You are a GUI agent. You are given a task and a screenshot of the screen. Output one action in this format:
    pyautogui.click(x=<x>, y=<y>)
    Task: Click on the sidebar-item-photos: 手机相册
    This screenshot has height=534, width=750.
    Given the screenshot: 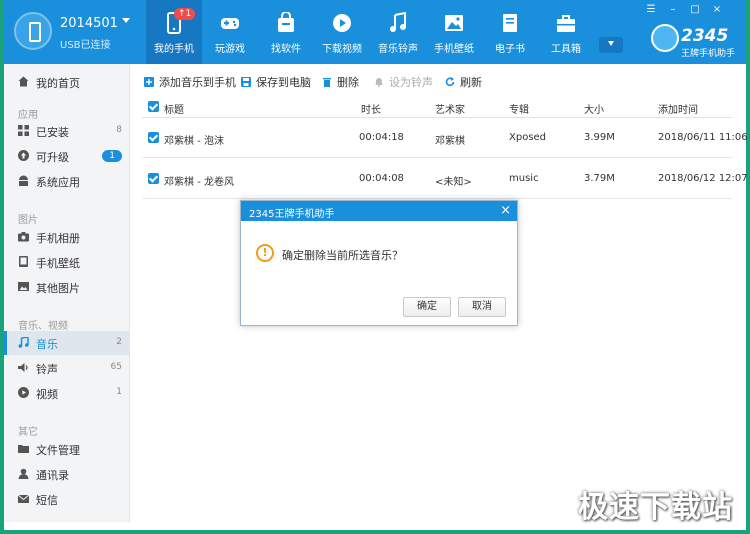 What is the action you would take?
    pyautogui.click(x=67, y=237)
    